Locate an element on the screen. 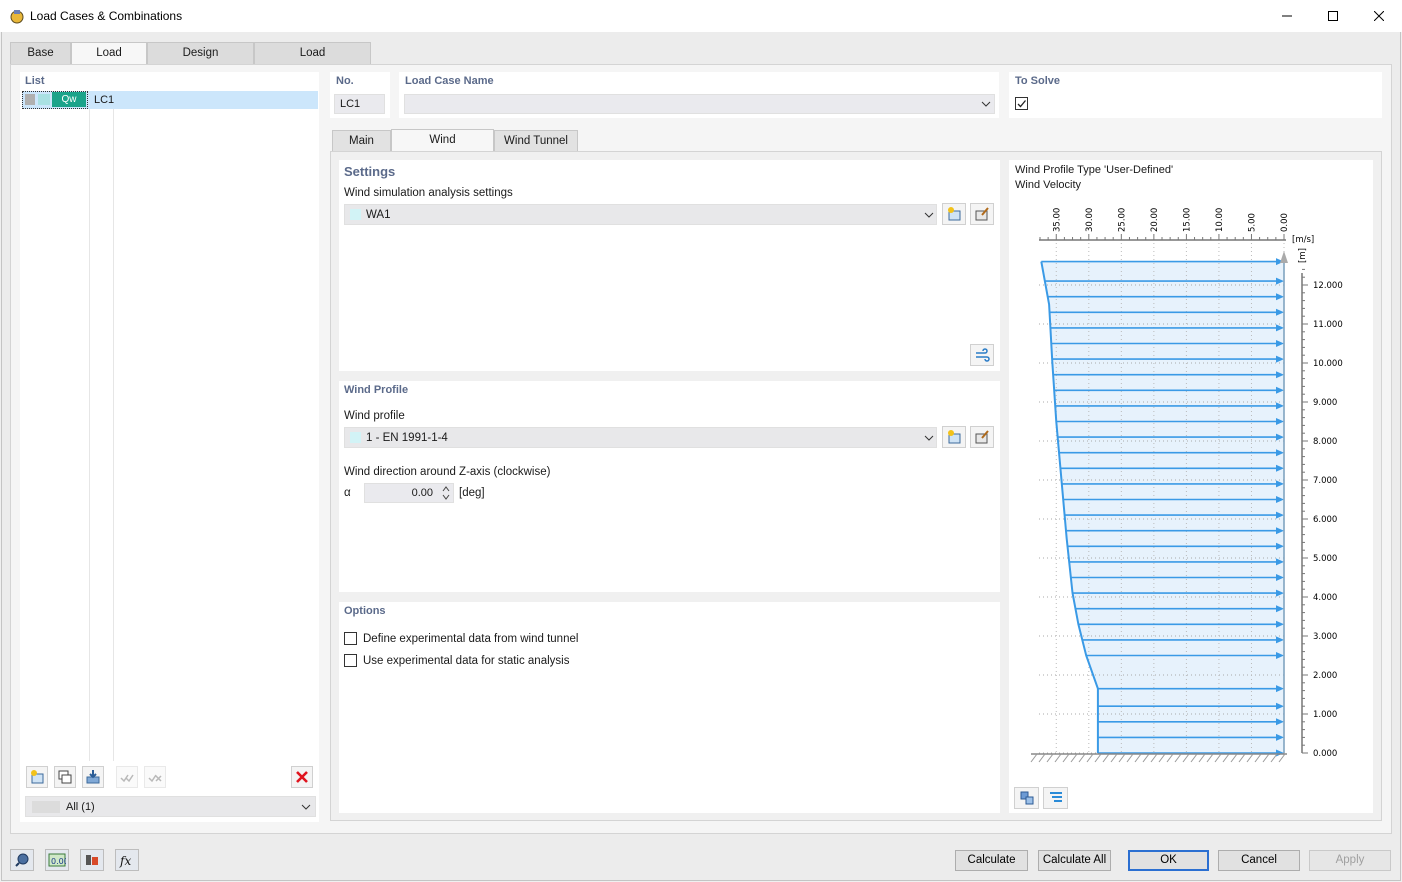  y-tick-label: 12.000 is located at coordinates (1328, 286).